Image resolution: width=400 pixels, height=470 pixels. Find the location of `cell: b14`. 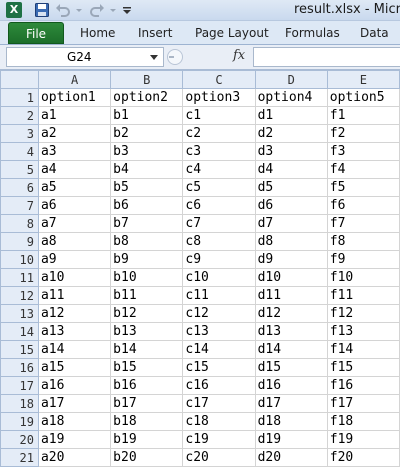

cell: b14 is located at coordinates (147, 349).